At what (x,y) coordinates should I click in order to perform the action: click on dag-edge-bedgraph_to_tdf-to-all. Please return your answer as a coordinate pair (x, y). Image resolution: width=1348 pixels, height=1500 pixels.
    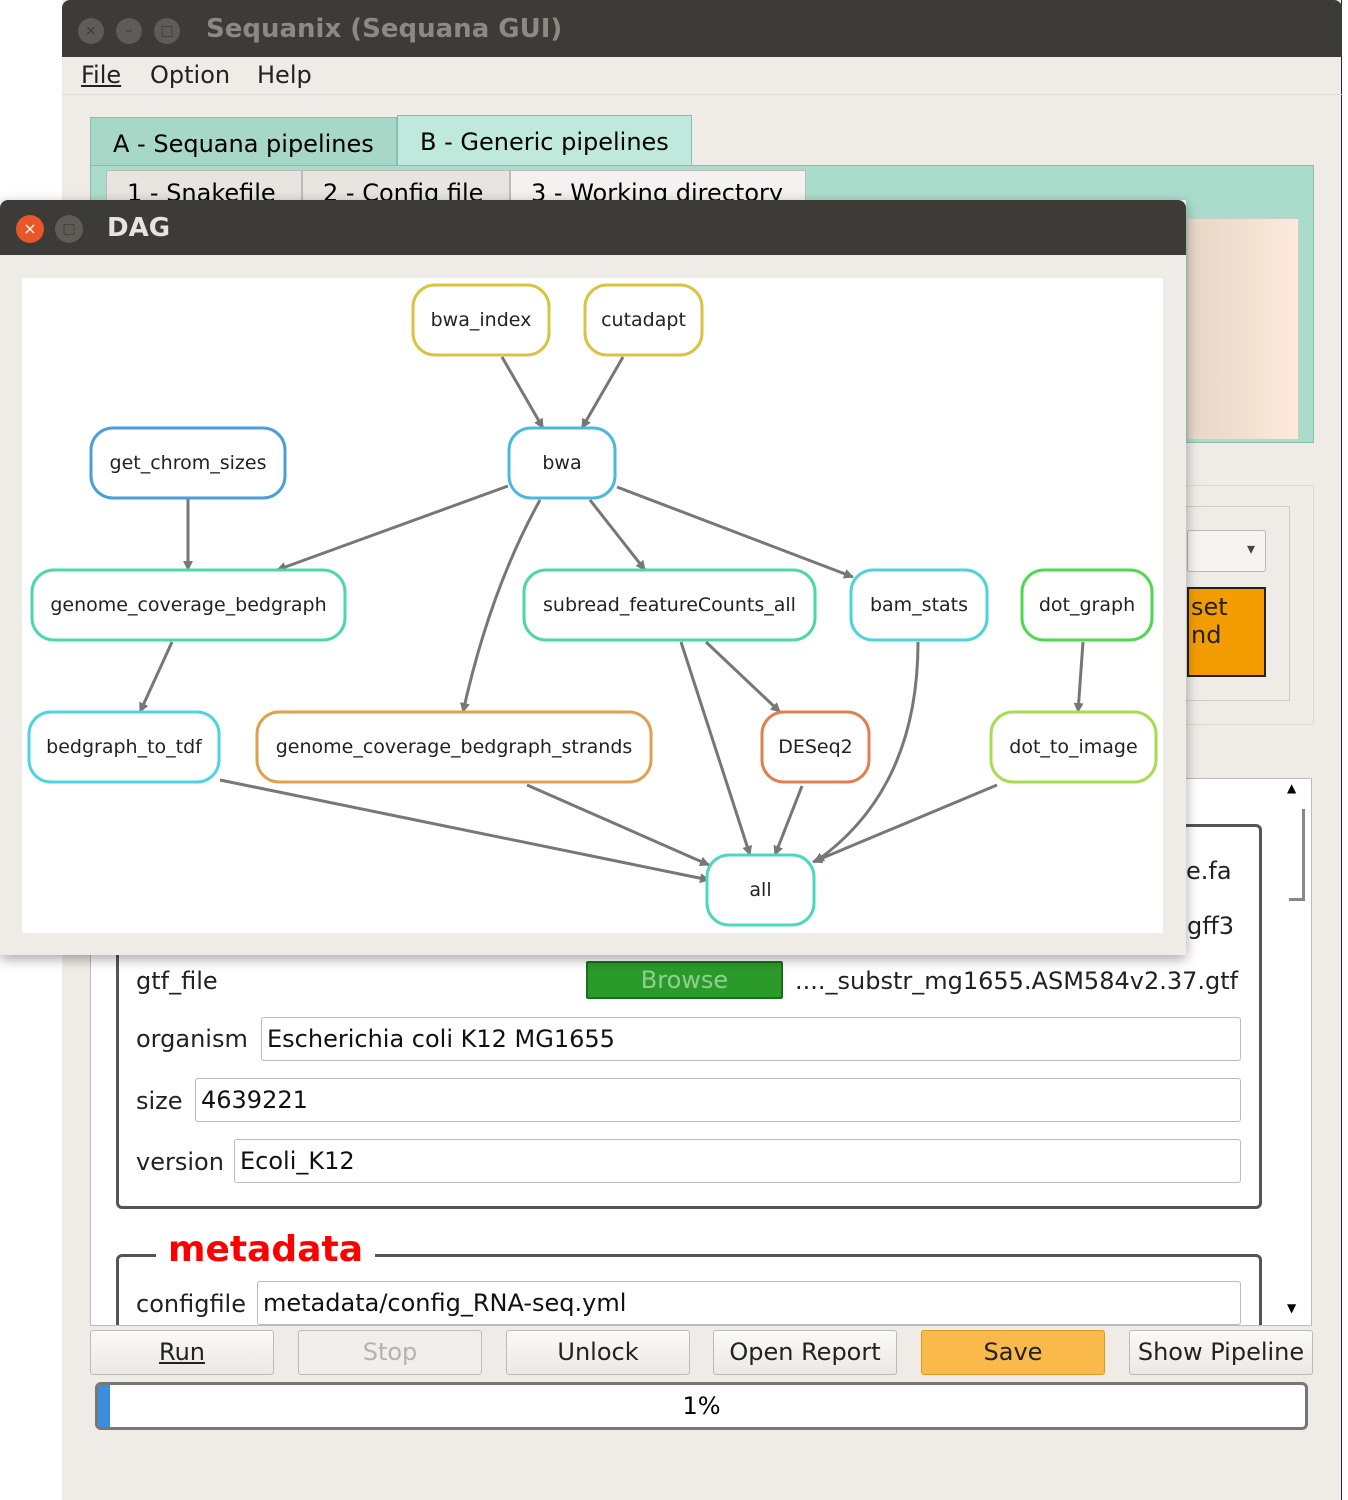
    Looking at the image, I should click on (464, 831).